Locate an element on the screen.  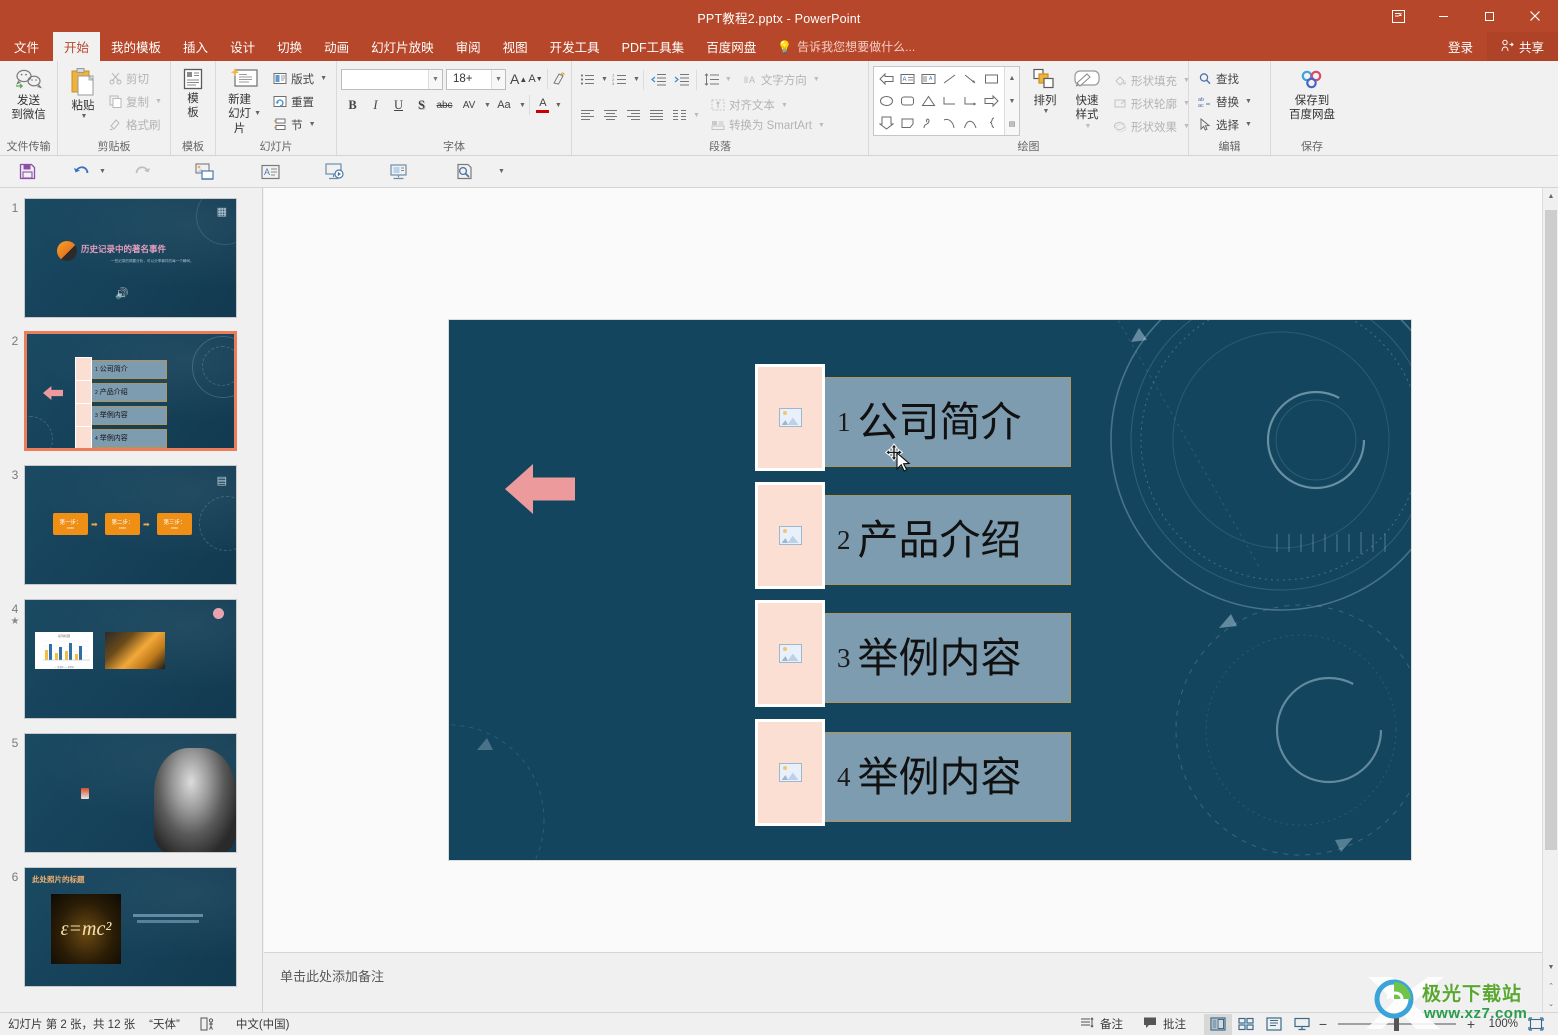
tab-insert: 插入 is located at coordinates (195, 46).